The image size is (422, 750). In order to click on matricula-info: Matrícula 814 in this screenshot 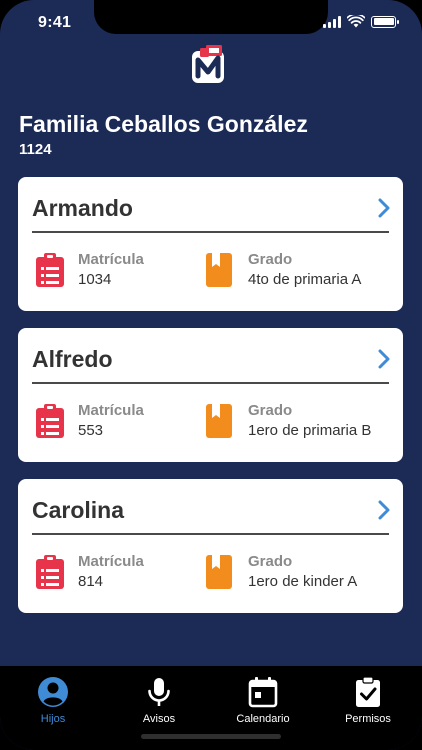, I will do `click(90, 572)`.